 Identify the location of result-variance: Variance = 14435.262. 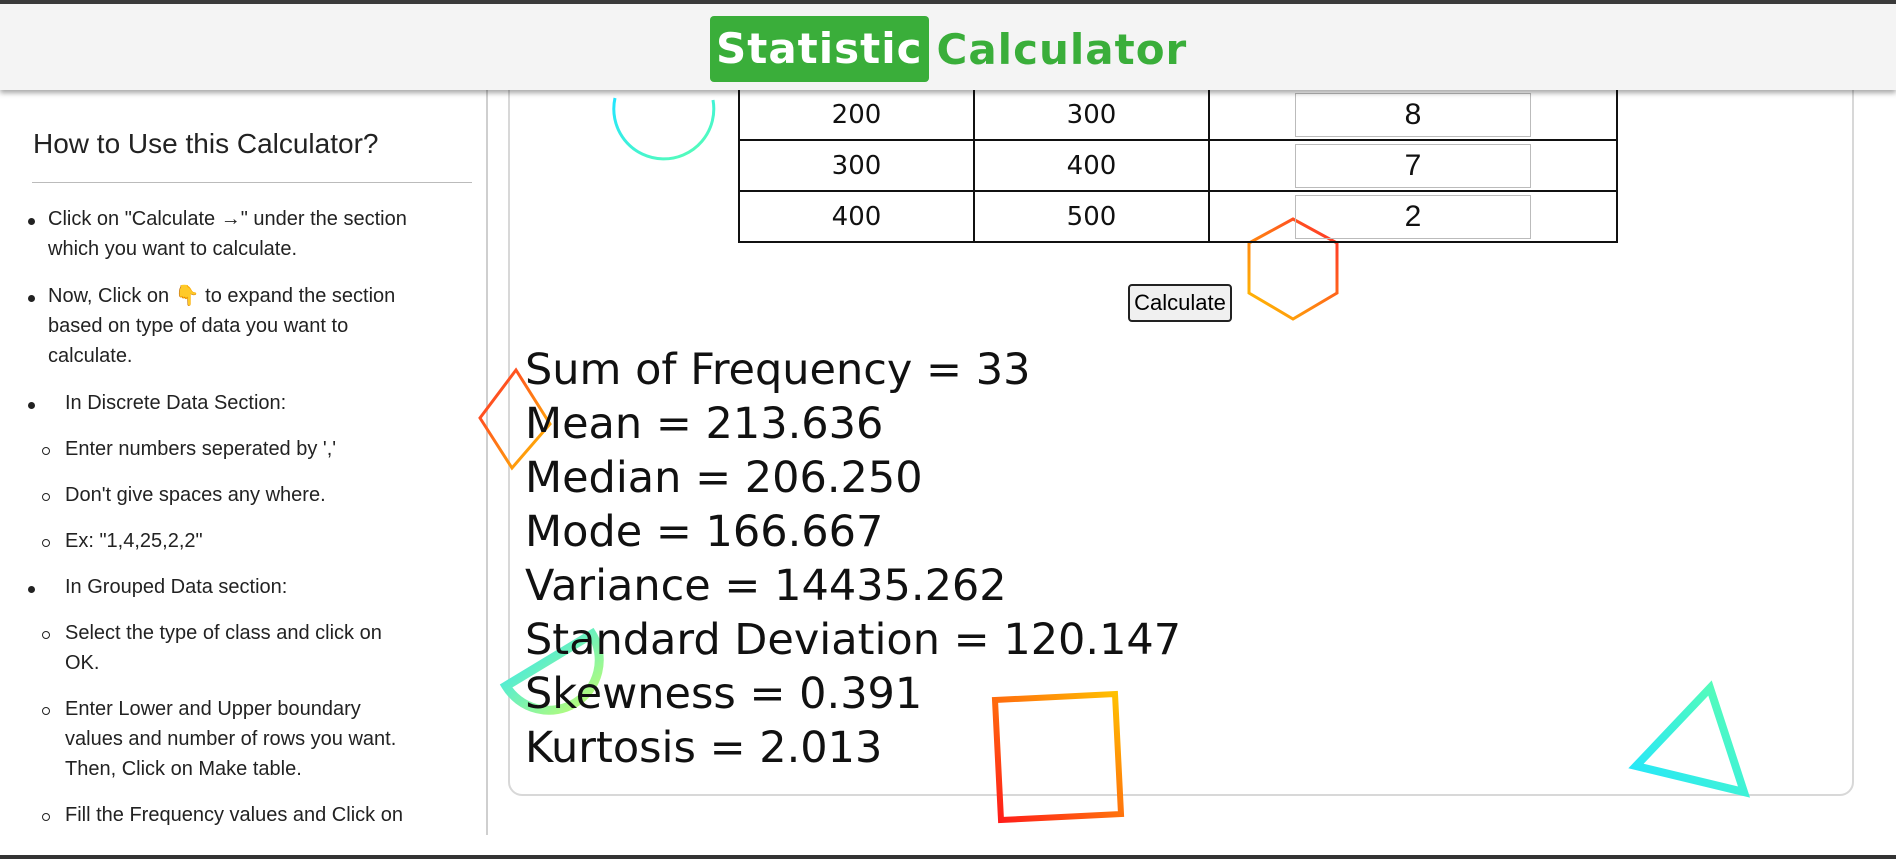
(766, 586).